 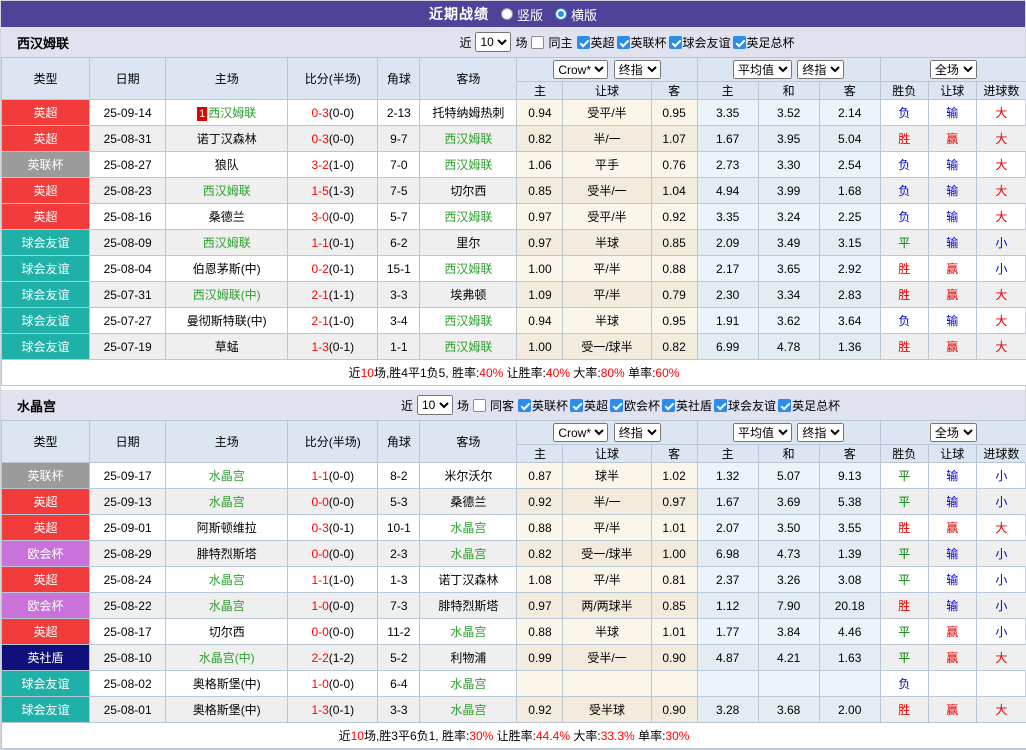 I want to click on away-team-name: 利物浦, so click(x=468, y=658).